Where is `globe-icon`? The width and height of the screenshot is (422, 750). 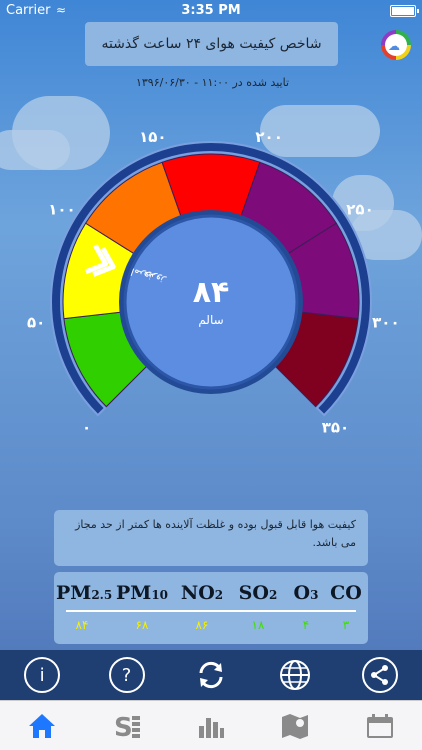 globe-icon is located at coordinates (295, 675).